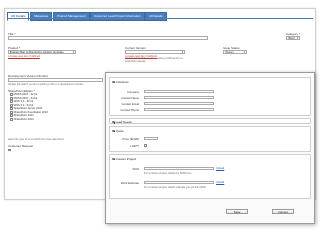  I want to click on work-estimate-upload-link: Upload, so click(220, 182).